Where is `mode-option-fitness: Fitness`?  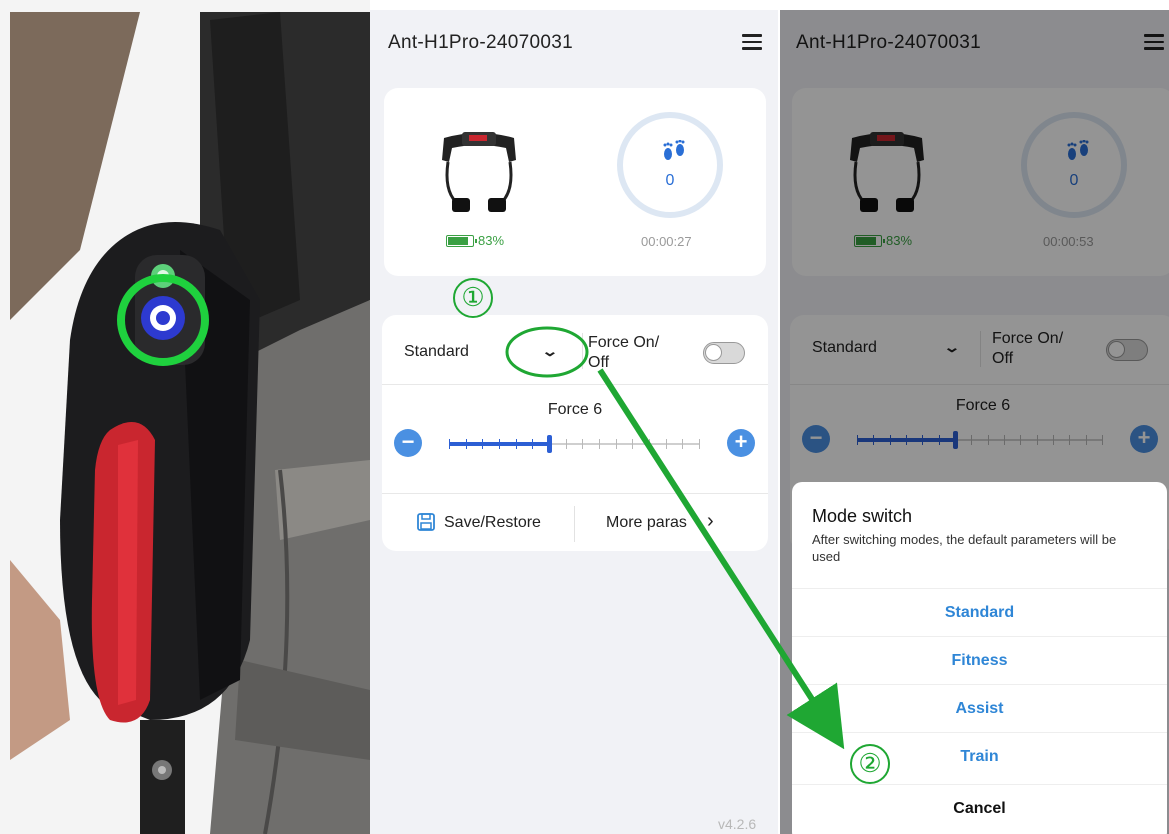 mode-option-fitness: Fitness is located at coordinates (979, 660).